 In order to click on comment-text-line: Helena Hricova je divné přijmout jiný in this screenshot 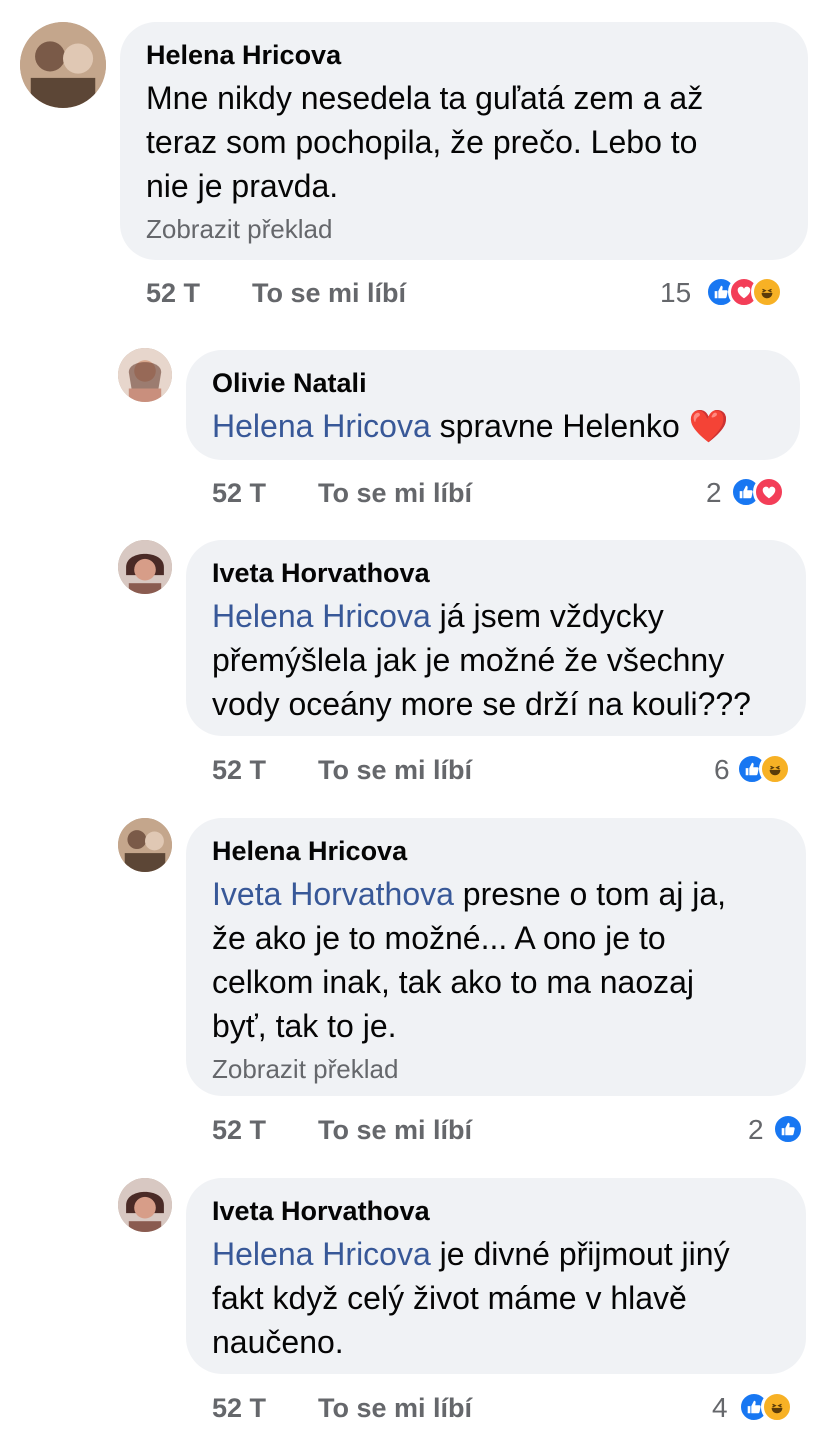, I will do `click(471, 1254)`.